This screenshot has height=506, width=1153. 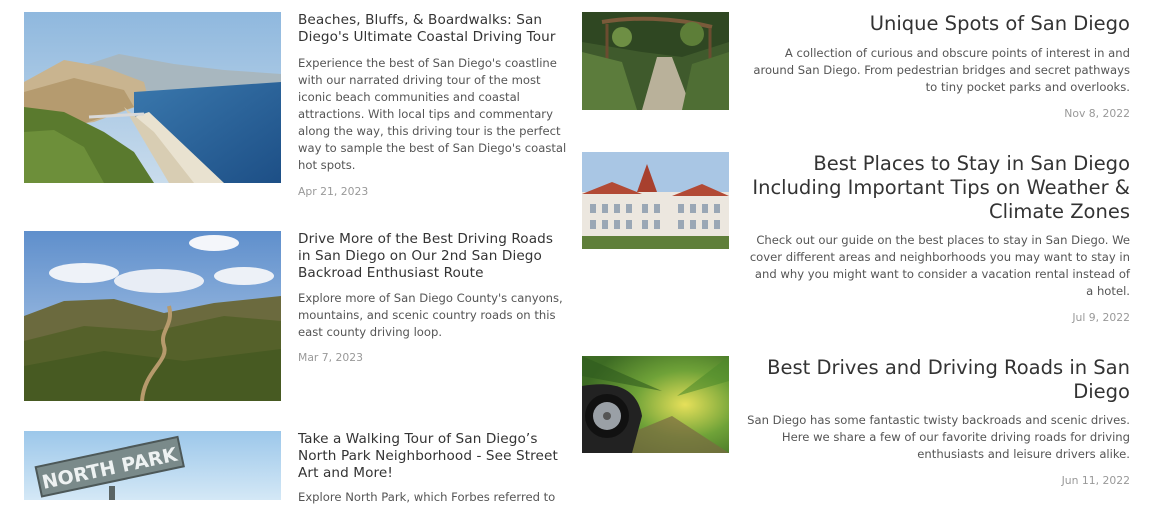 What do you see at coordinates (1101, 317) in the screenshot?
I see `post-date: Jul 9, 2022` at bounding box center [1101, 317].